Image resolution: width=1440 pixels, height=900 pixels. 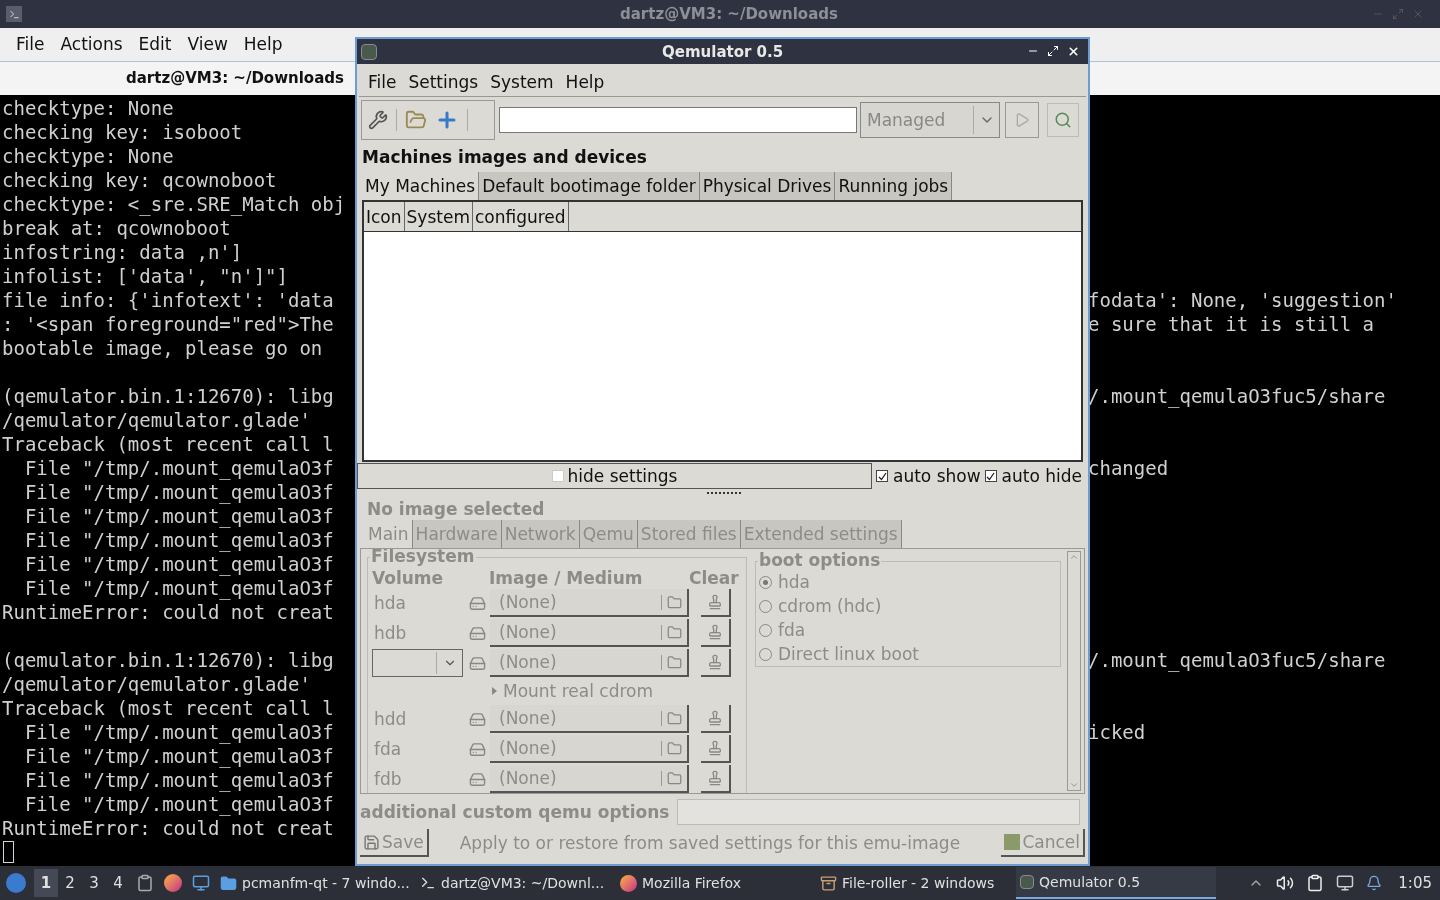 I want to click on volume-label: hdd, so click(x=390, y=719).